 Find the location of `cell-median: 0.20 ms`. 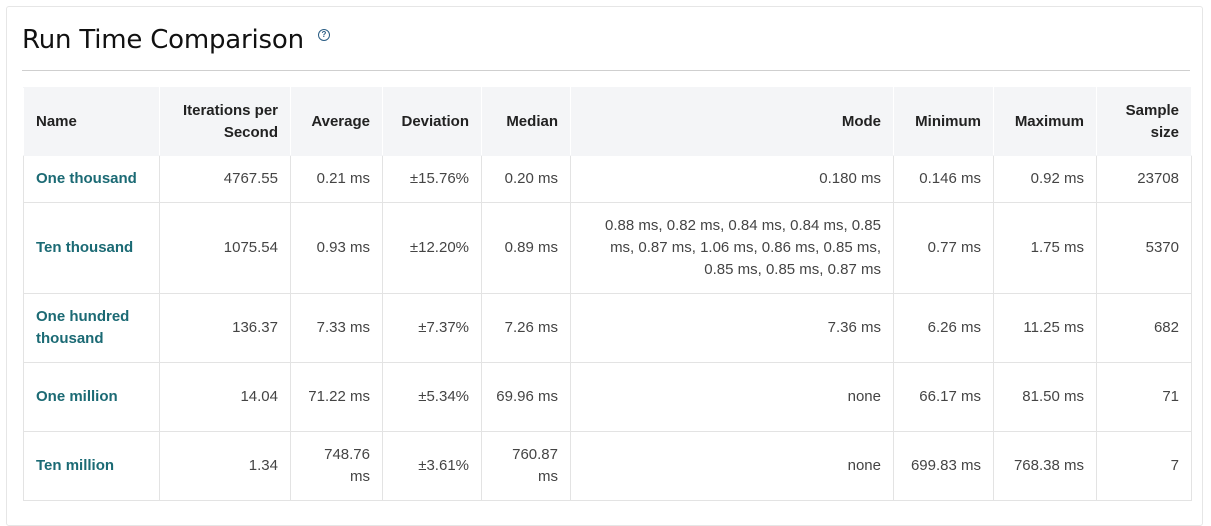

cell-median: 0.20 ms is located at coordinates (526, 179).